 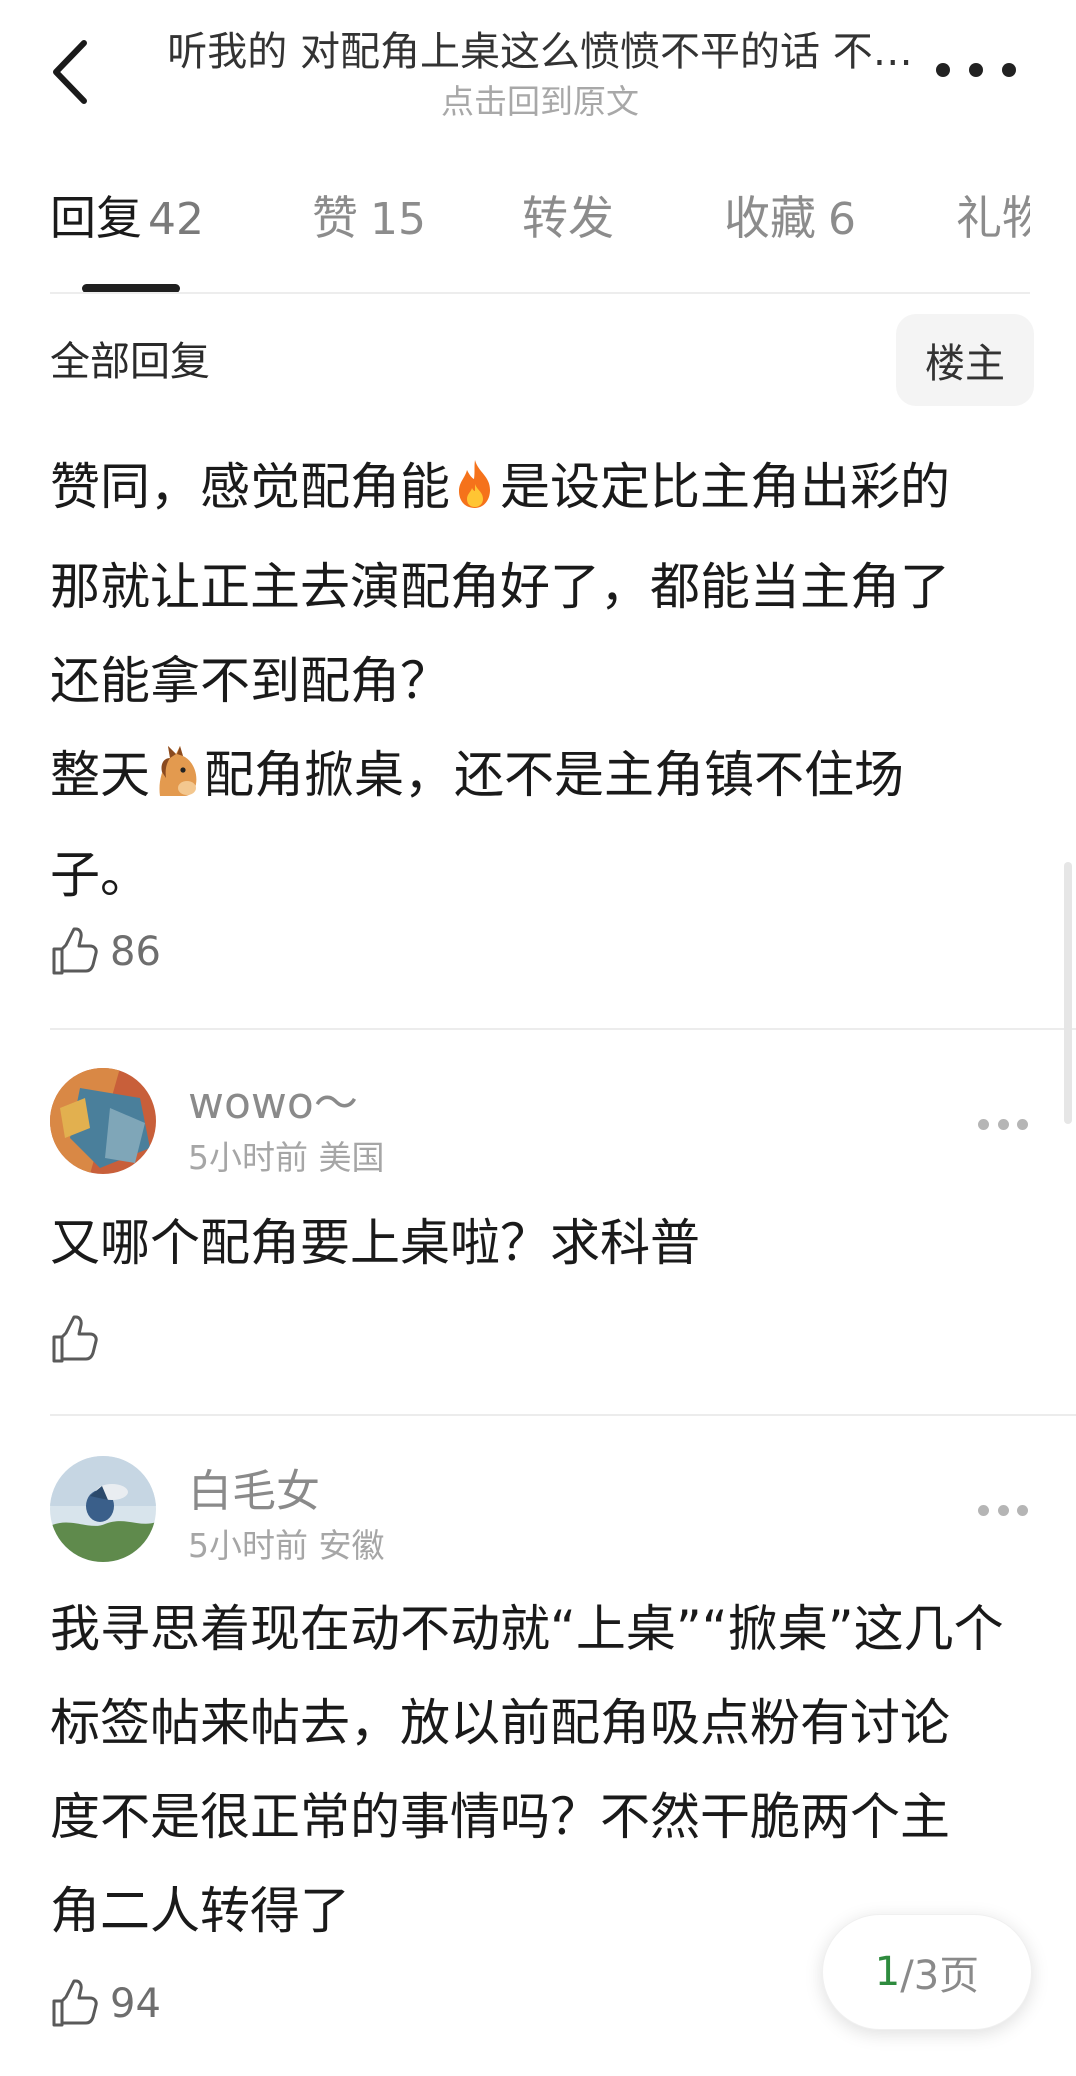 I want to click on scrollbar, so click(x=1068, y=993).